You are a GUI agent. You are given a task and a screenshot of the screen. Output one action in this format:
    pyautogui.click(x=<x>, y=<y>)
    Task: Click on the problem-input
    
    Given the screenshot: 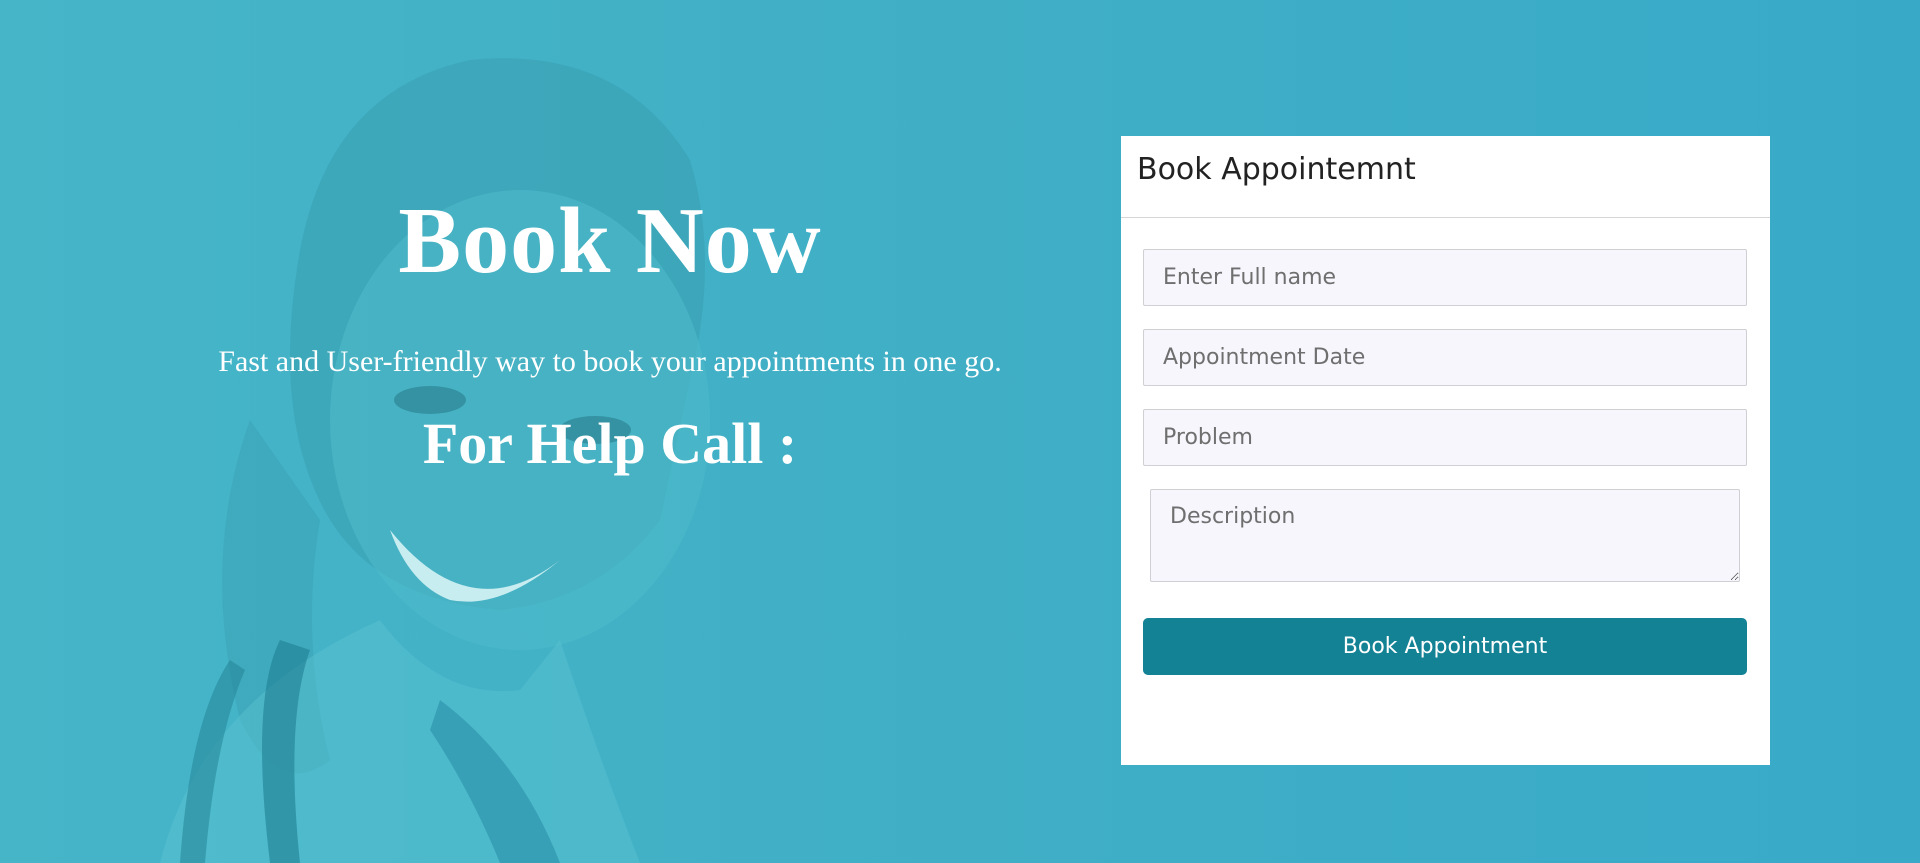 What is the action you would take?
    pyautogui.click(x=1445, y=437)
    